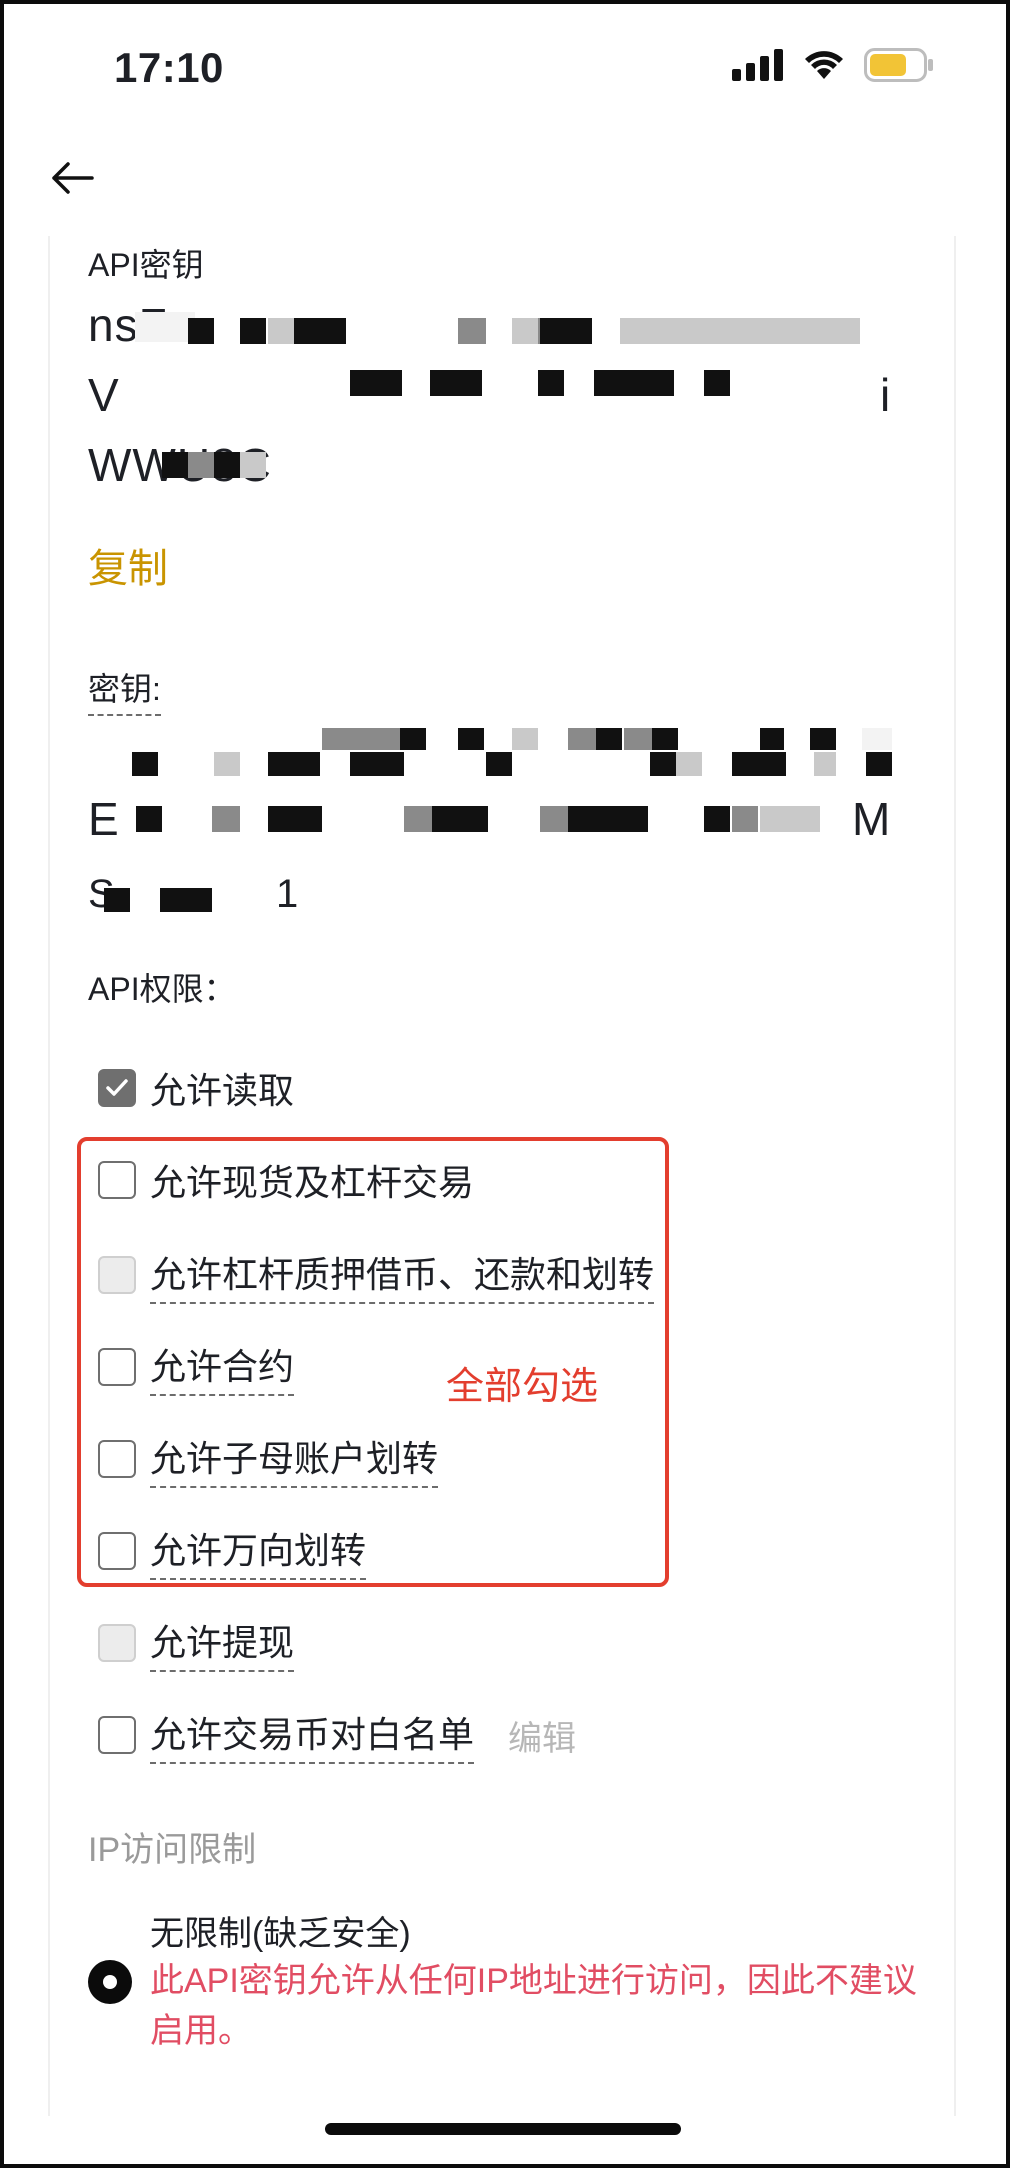 The height and width of the screenshot is (2168, 1010). What do you see at coordinates (824, 65) in the screenshot?
I see `wifi-icon` at bounding box center [824, 65].